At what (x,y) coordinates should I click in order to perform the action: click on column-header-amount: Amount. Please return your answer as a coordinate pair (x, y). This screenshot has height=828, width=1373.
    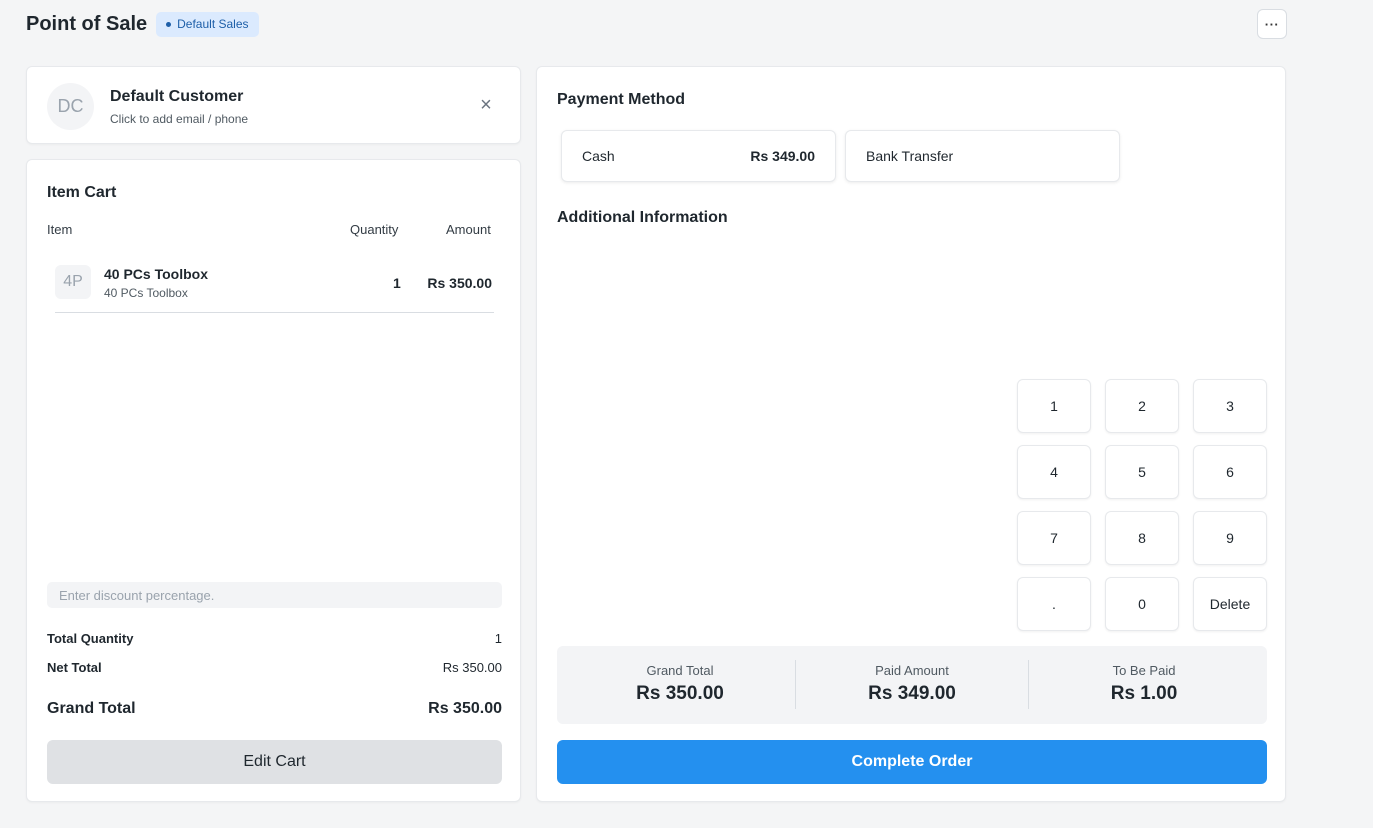
    Looking at the image, I should click on (468, 229).